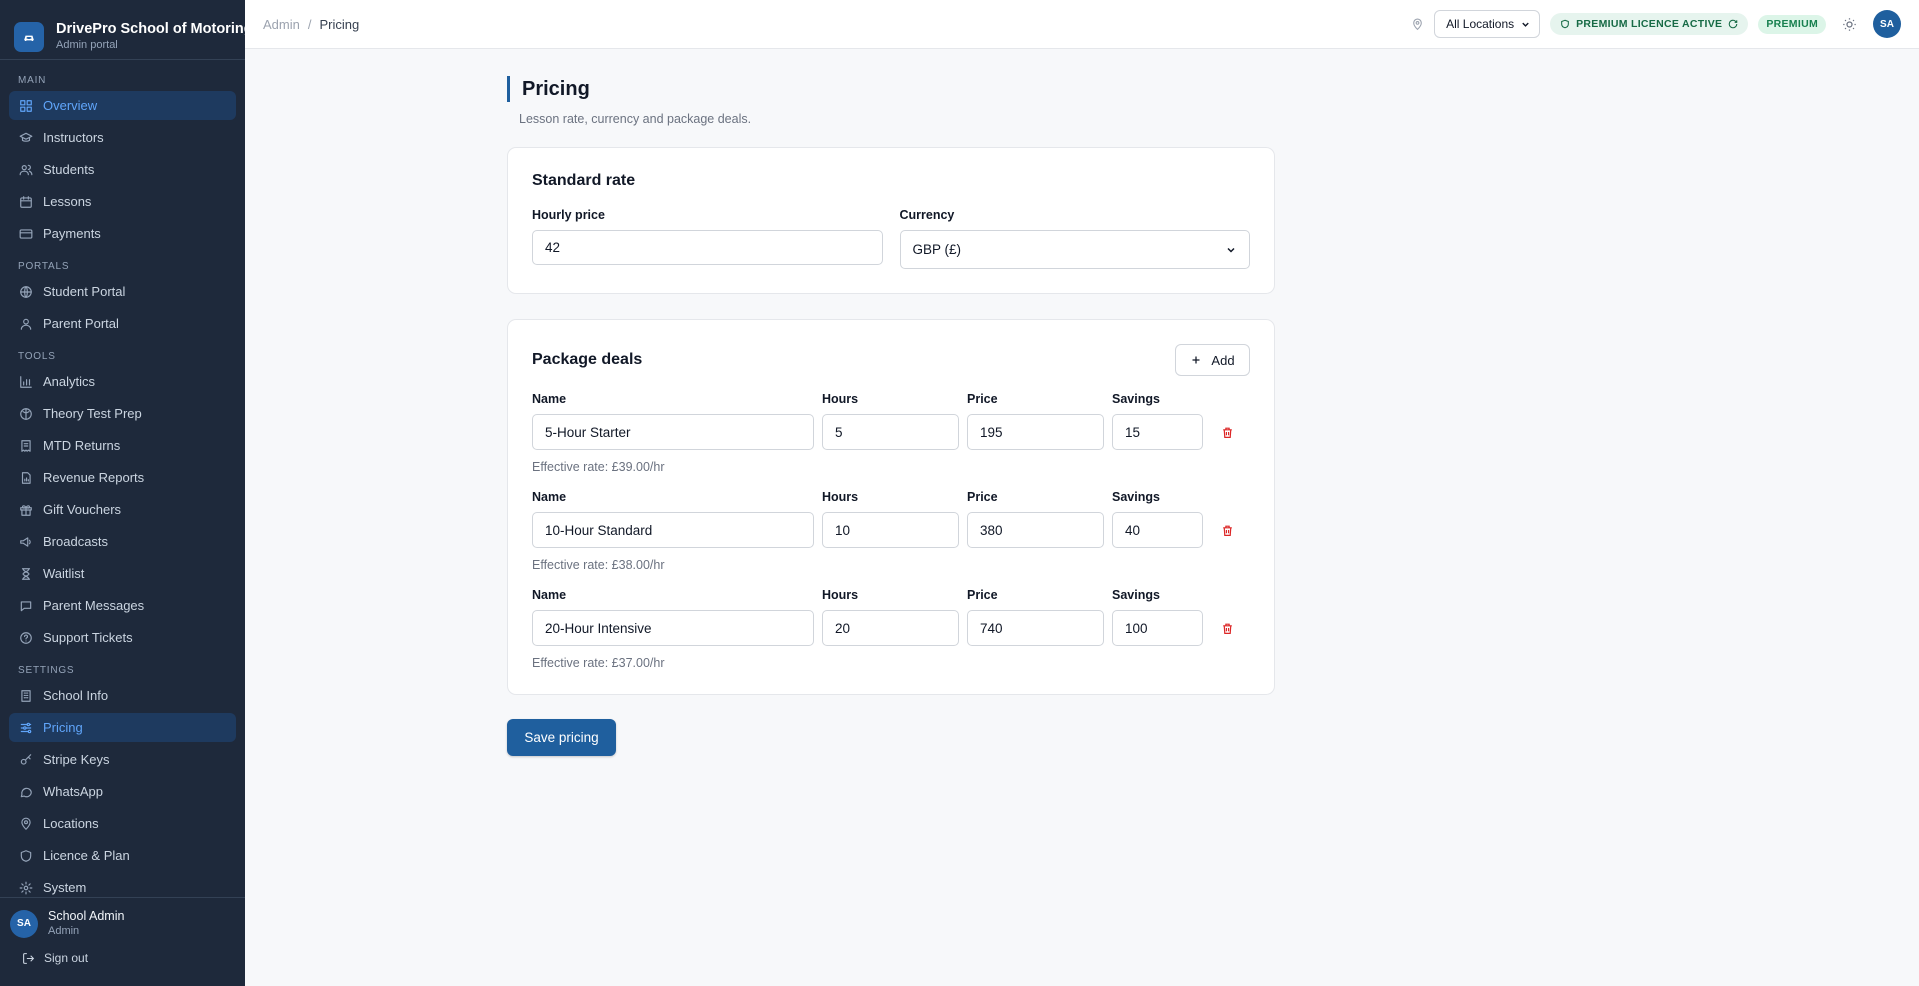 This screenshot has width=1919, height=986. What do you see at coordinates (890, 628) in the screenshot?
I see `package-hours-input: 20` at bounding box center [890, 628].